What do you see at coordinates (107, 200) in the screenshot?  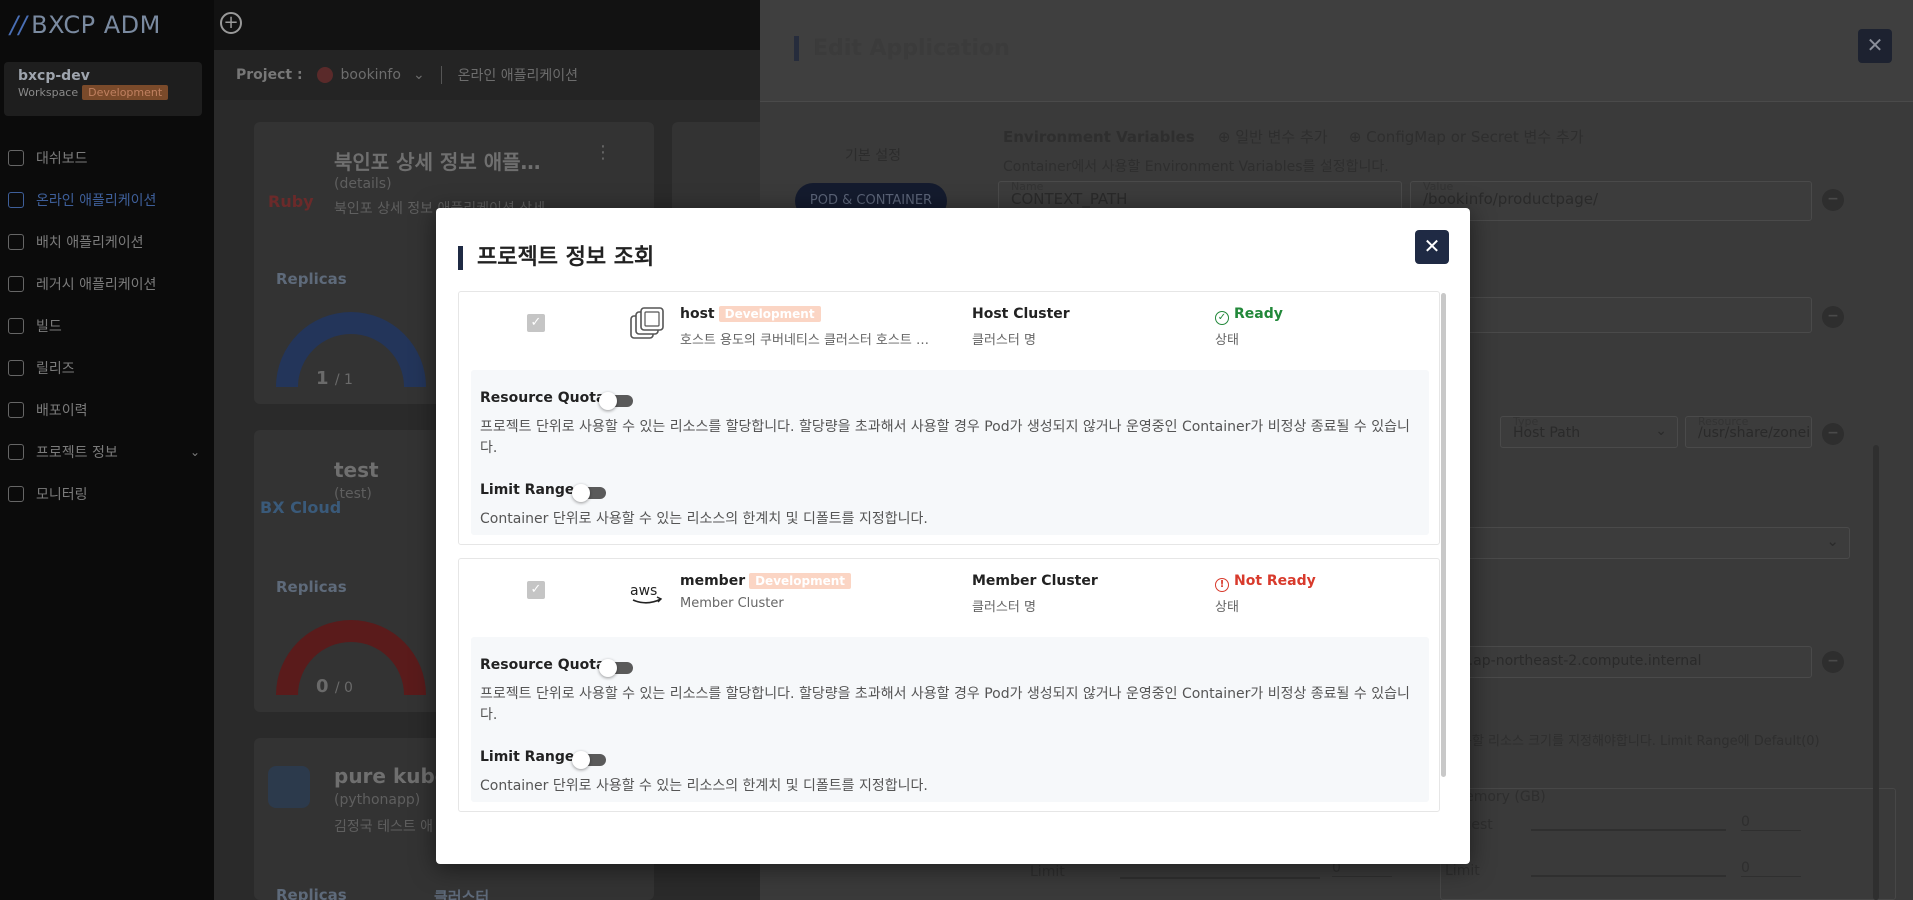 I see `sidebar-item-online-app: 온라인 애플리케이션` at bounding box center [107, 200].